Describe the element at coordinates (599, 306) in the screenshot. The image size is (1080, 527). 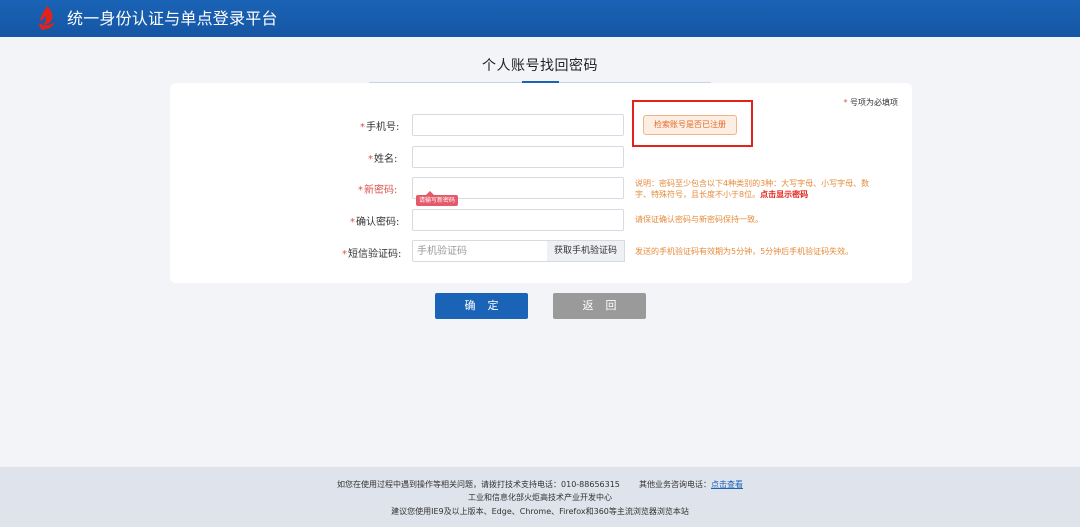
I see `back-button: 返回` at that location.